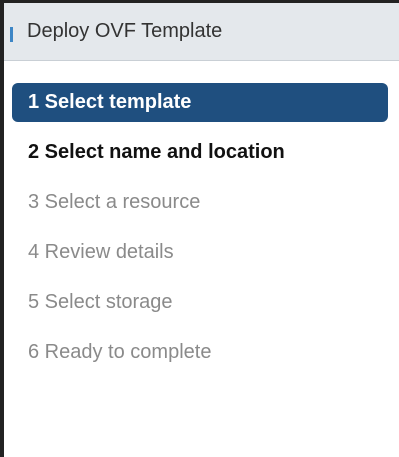  I want to click on step-label: 1 Select template, so click(110, 102).